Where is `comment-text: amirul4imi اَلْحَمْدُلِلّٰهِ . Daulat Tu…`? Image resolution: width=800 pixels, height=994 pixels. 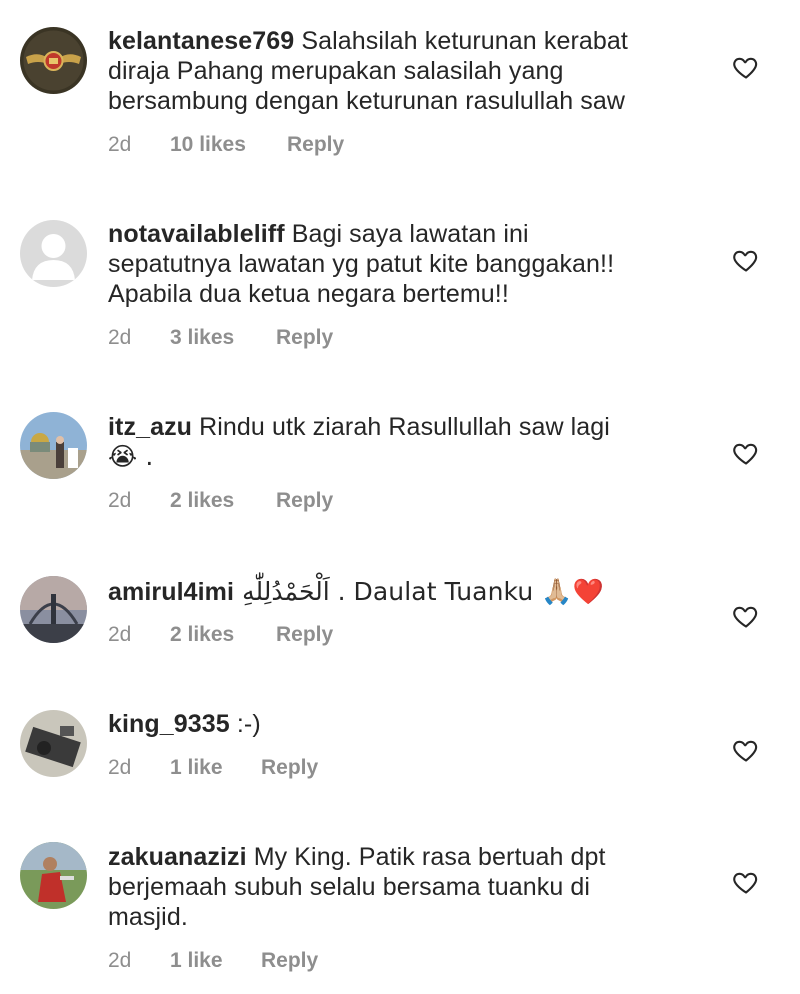
comment-text: amirul4imi اَلْحَمْدُلِلّٰهِ . Daulat Tu… is located at coordinates (408, 592).